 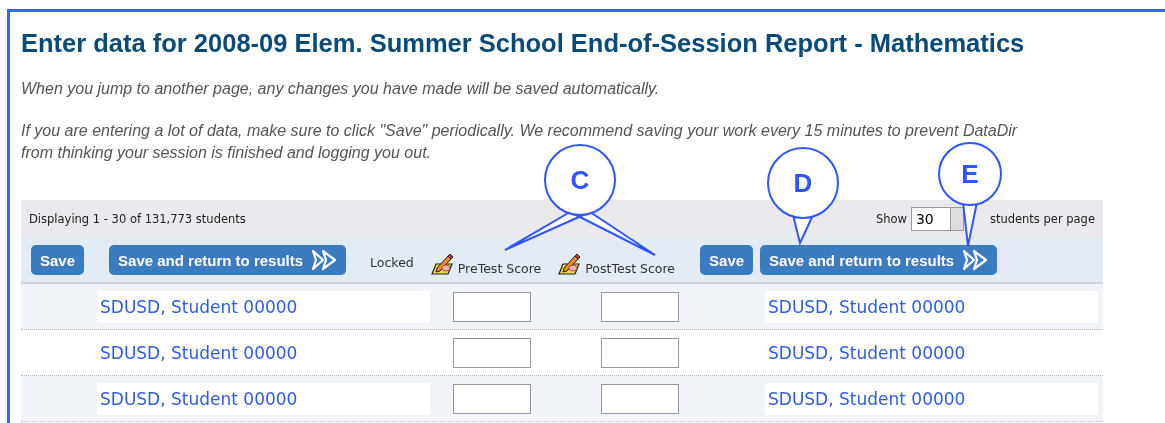 What do you see at coordinates (341, 89) in the screenshot?
I see `instruction-text: When you jump to another page, any changes you have made will be saved automatically.` at bounding box center [341, 89].